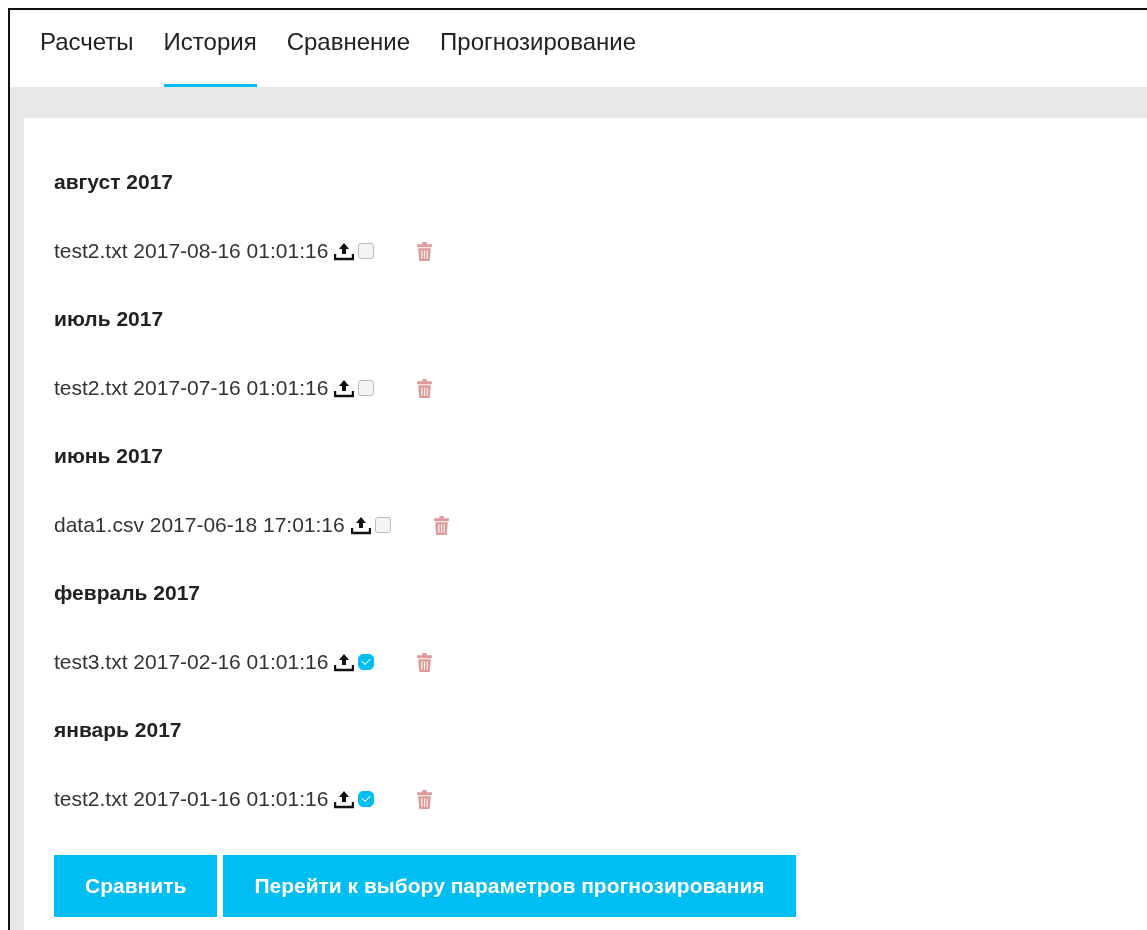 This screenshot has height=930, width=1147. I want to click on tab: Прогнозирование, so click(538, 48).